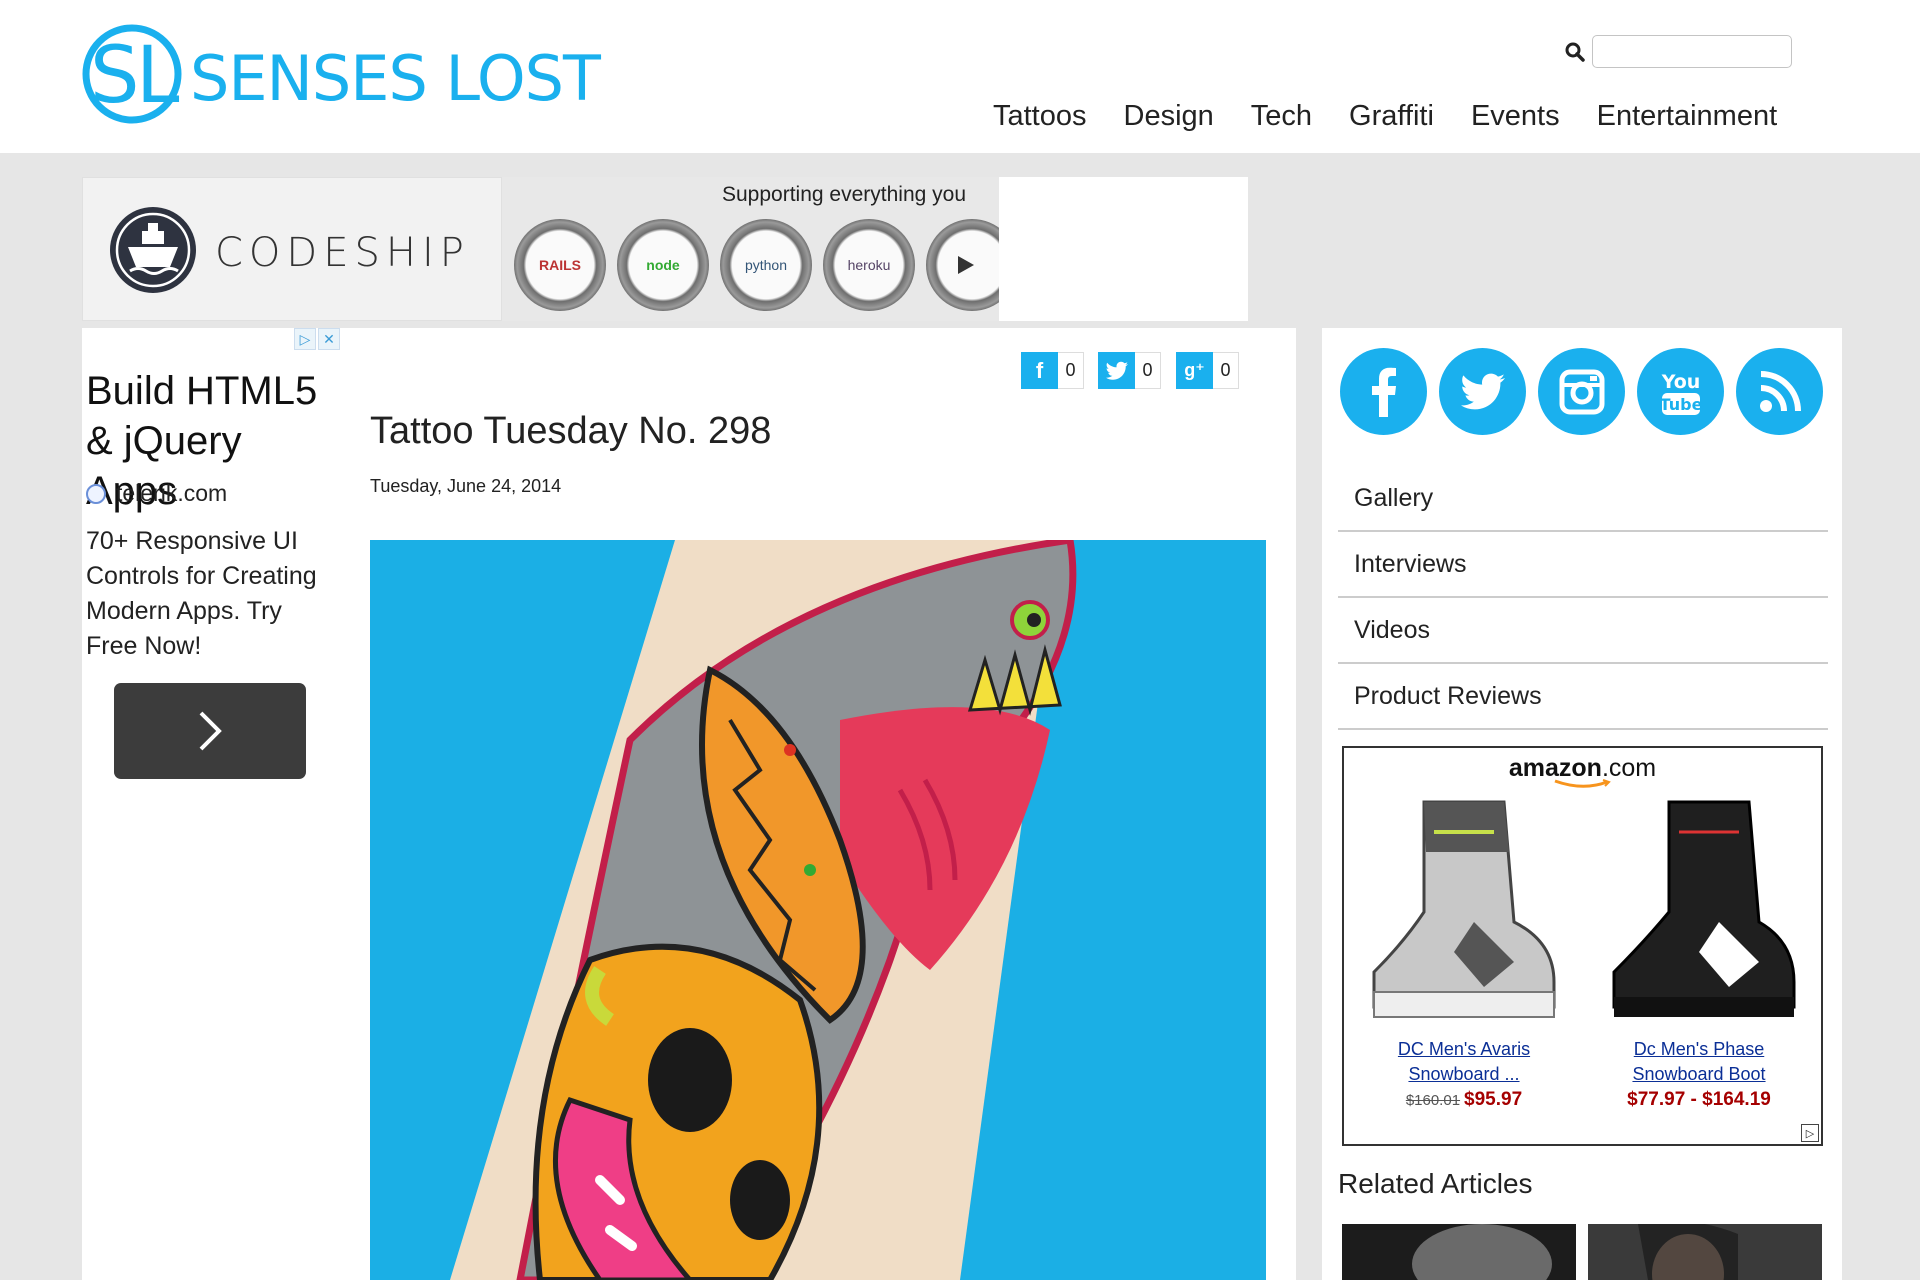 The image size is (1920, 1280). I want to click on codeship-brand-text: CODESHIP, so click(342, 253).